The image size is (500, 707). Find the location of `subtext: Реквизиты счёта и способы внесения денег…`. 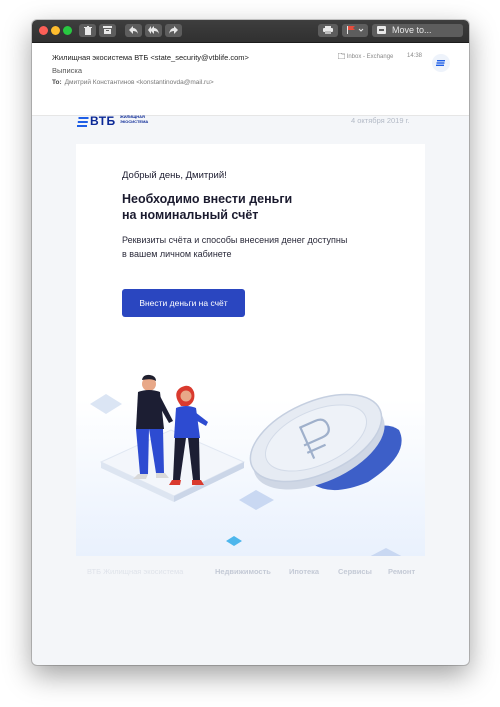

subtext: Реквизиты счёта и способы внесения денег… is located at coordinates (234, 247).